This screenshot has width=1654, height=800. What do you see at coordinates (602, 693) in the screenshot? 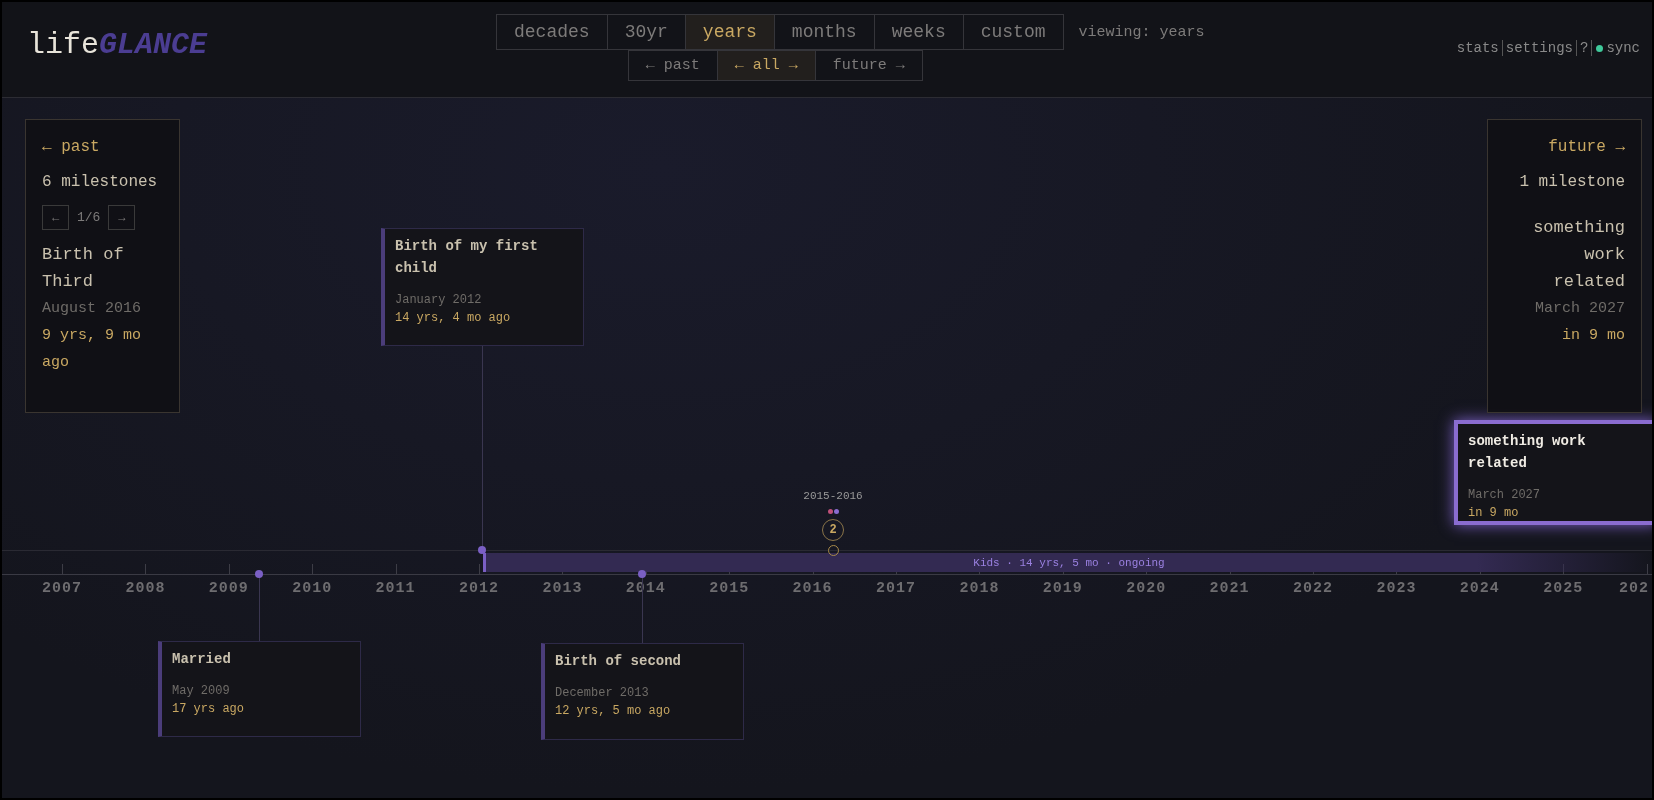
I see `milestone-date: December 2013` at bounding box center [602, 693].